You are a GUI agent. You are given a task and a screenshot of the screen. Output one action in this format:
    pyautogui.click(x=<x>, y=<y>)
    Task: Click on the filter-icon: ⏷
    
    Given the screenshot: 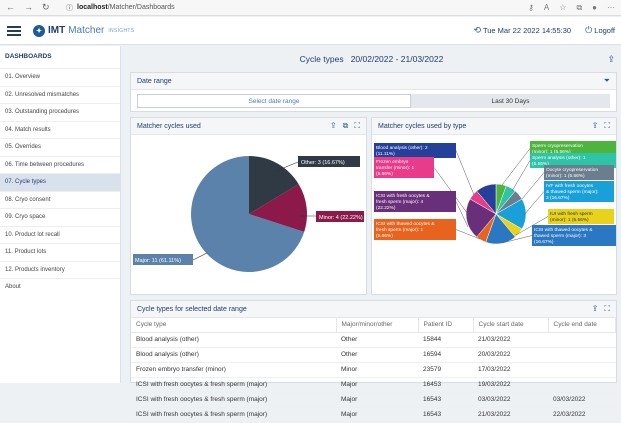 What is the action you would take?
    pyautogui.click(x=607, y=81)
    